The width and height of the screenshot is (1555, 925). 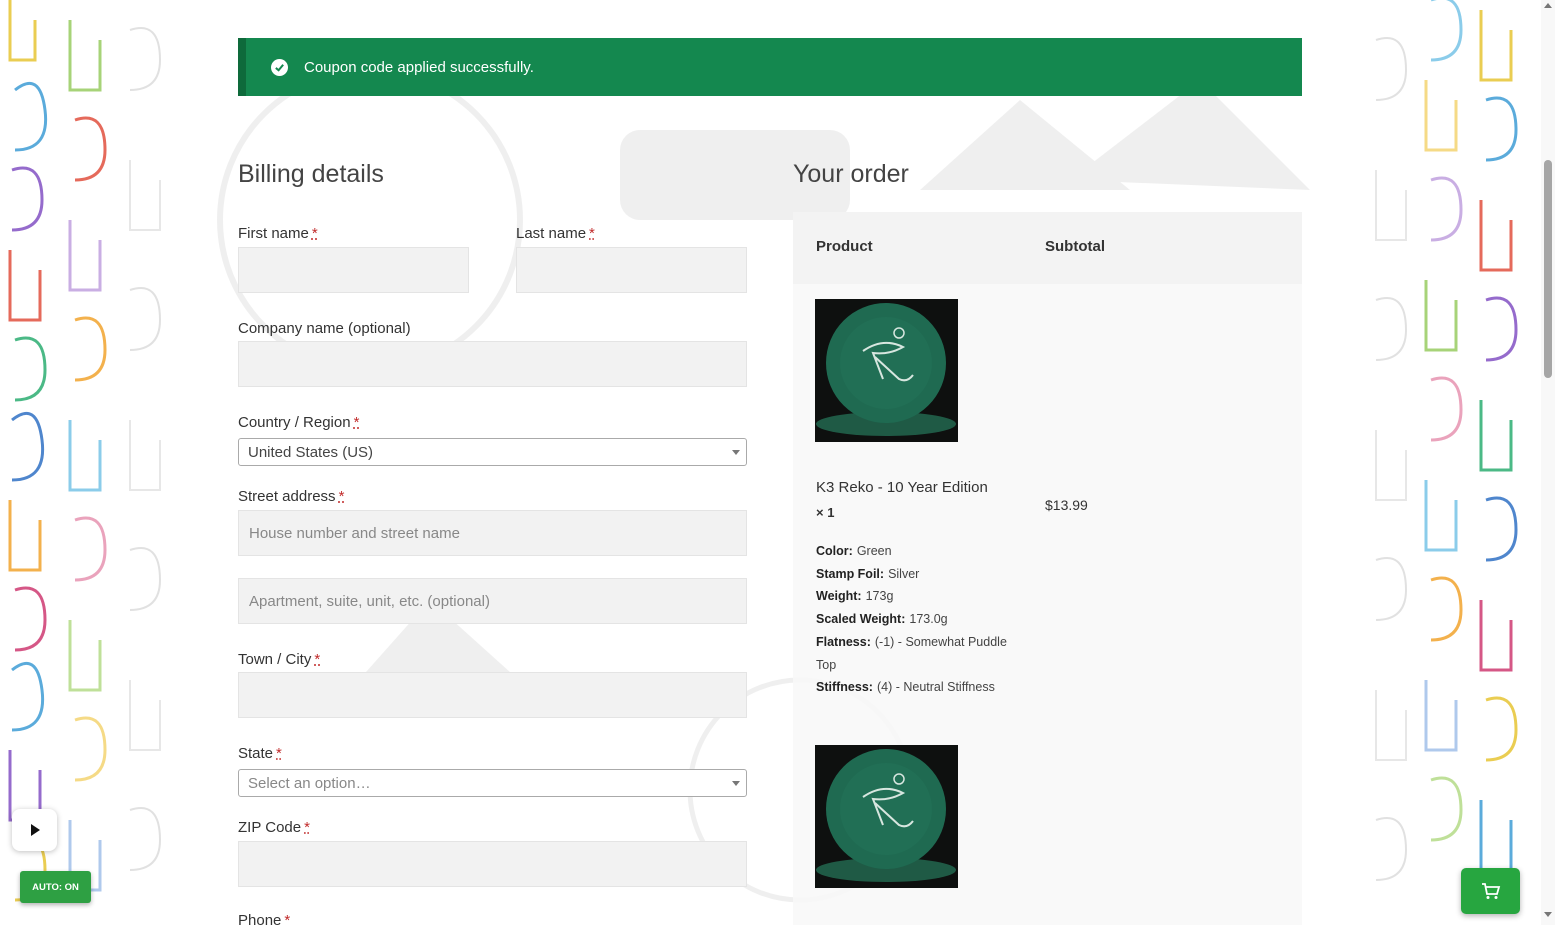 I want to click on company-label: Company name (optional), so click(x=324, y=328).